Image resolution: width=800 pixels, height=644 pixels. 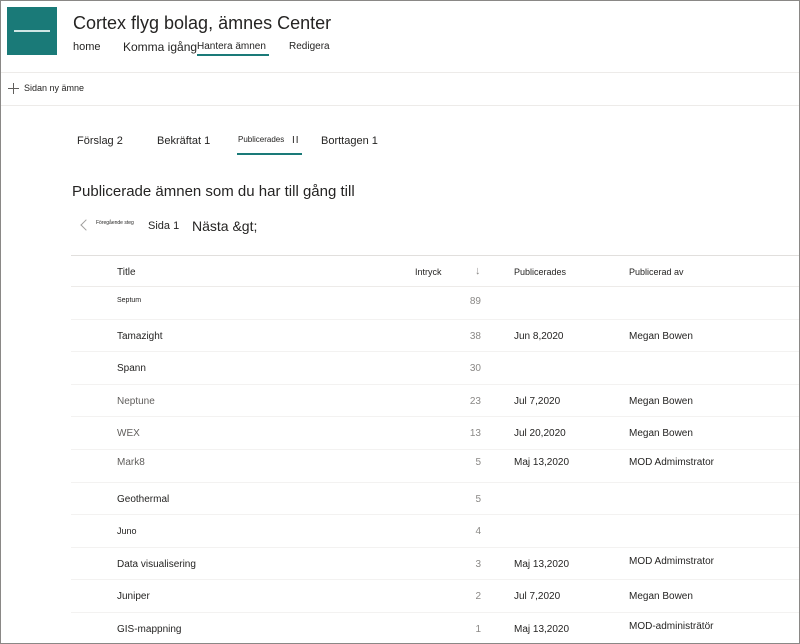 I want to click on row-title: WEX, so click(x=128, y=433).